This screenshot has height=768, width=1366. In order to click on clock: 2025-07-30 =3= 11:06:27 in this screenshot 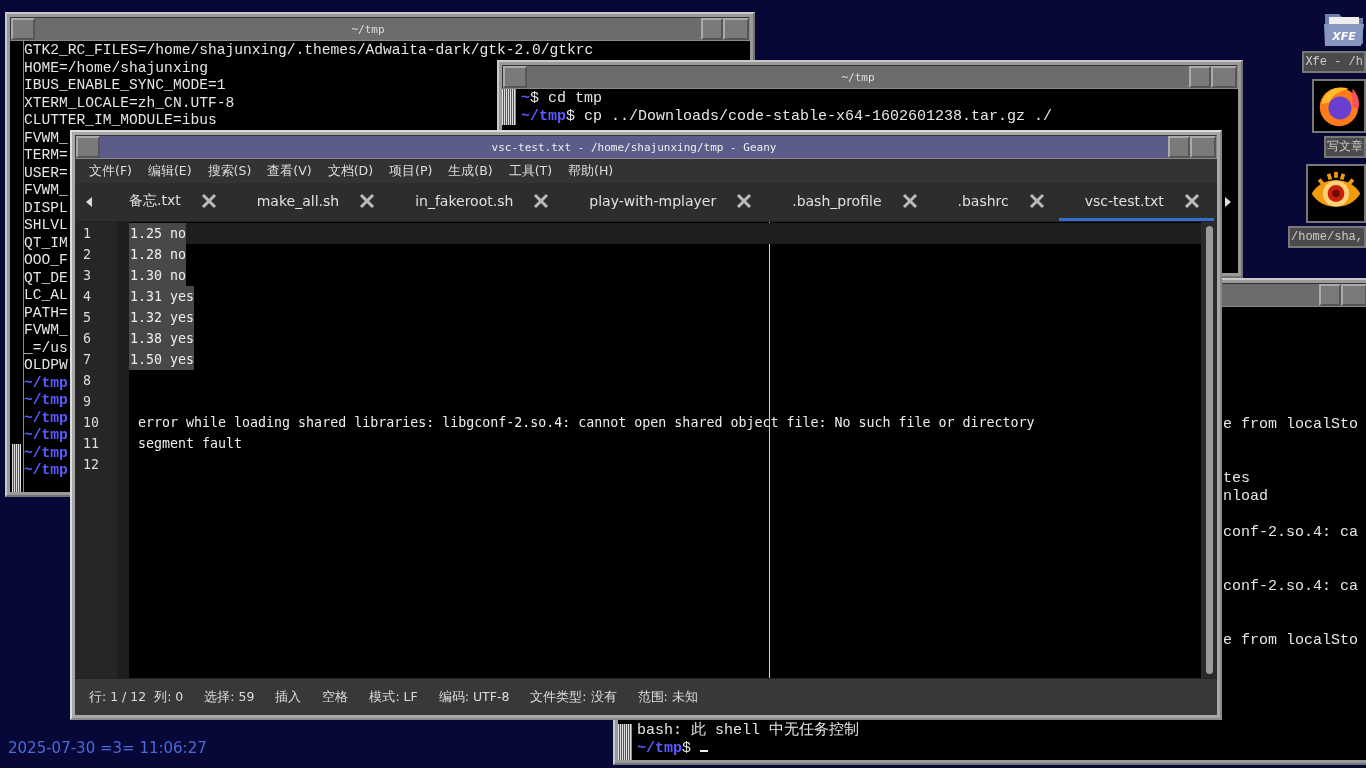, I will do `click(107, 748)`.